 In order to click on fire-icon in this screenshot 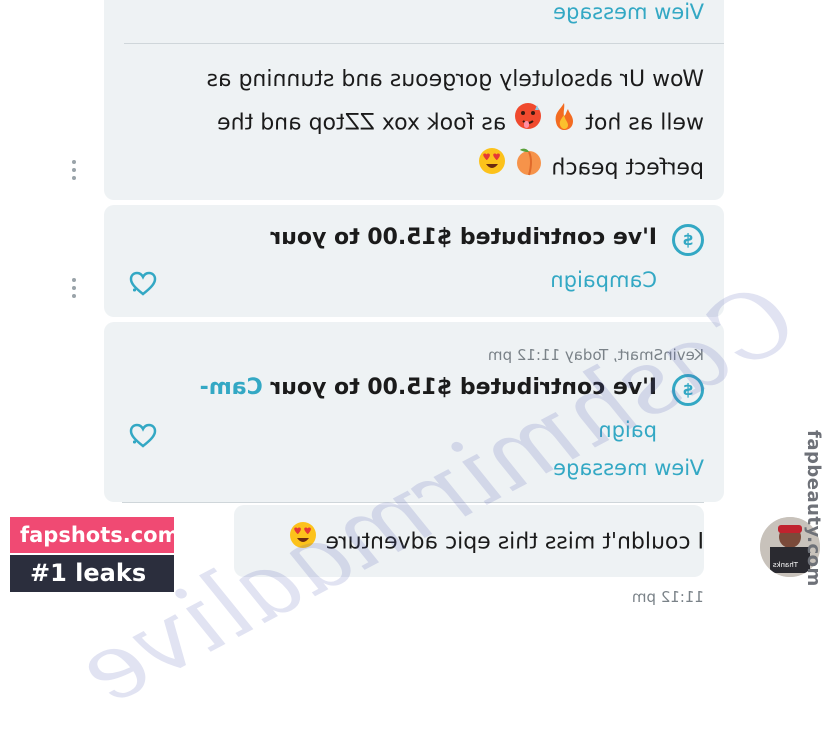, I will do `click(564, 123)`.